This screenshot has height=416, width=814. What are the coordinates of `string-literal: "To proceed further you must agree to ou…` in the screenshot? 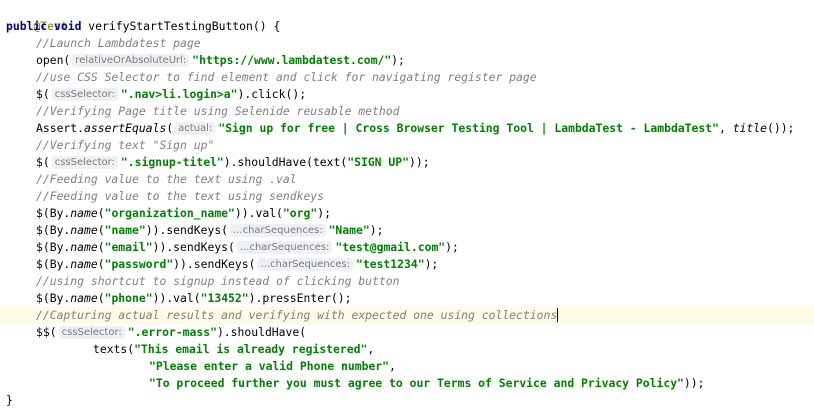 It's located at (416, 383).